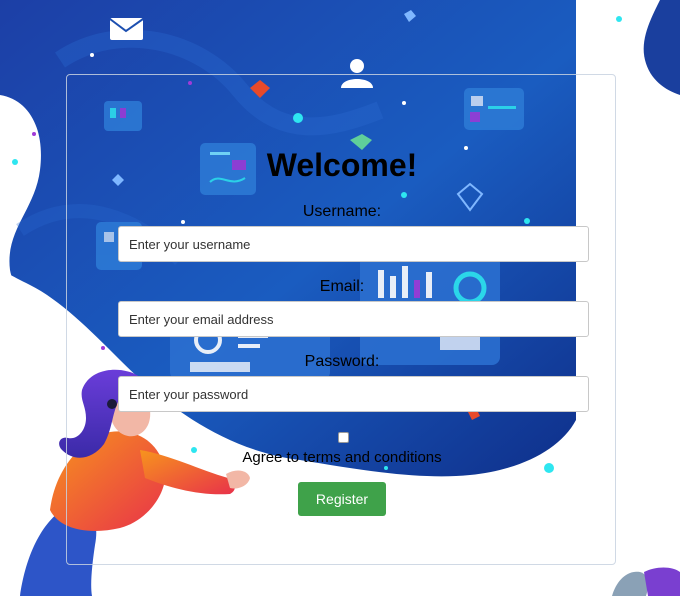 Image resolution: width=680 pixels, height=596 pixels. I want to click on terms-label: Agree to terms and conditions, so click(342, 457).